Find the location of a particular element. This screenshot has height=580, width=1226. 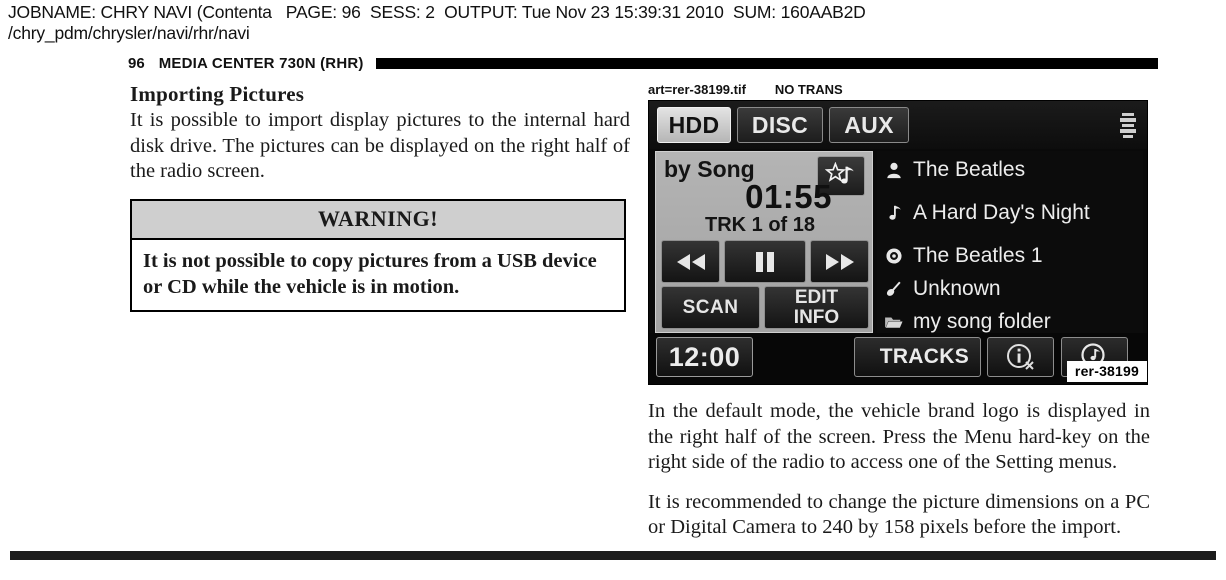

info-disabled-icon is located at coordinates (1020, 357).